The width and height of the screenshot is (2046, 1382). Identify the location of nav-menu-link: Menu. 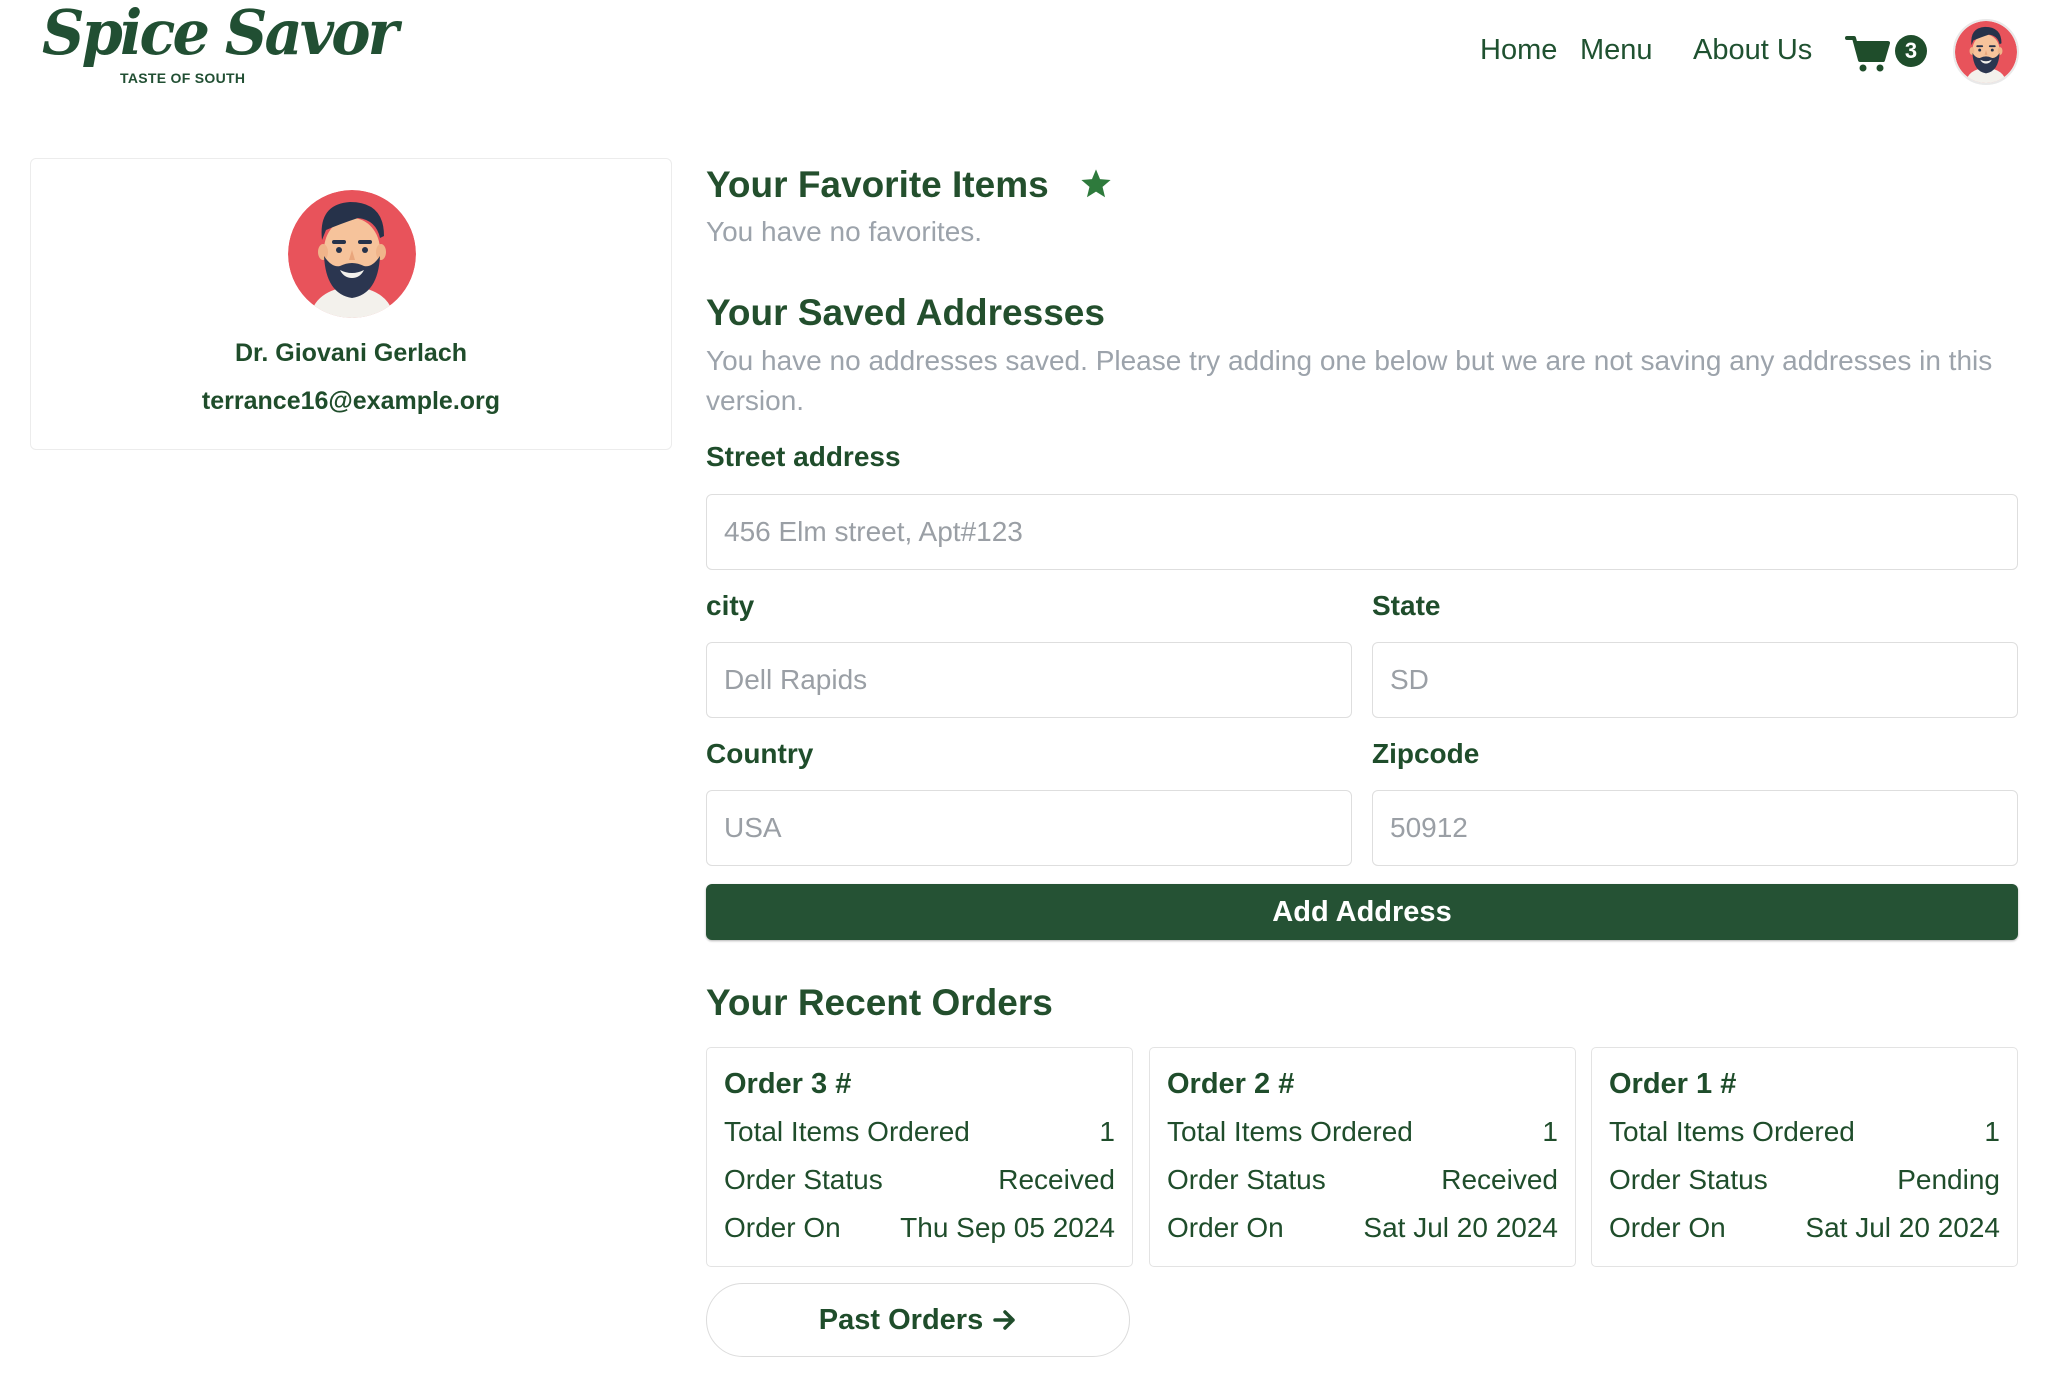
(1616, 50).